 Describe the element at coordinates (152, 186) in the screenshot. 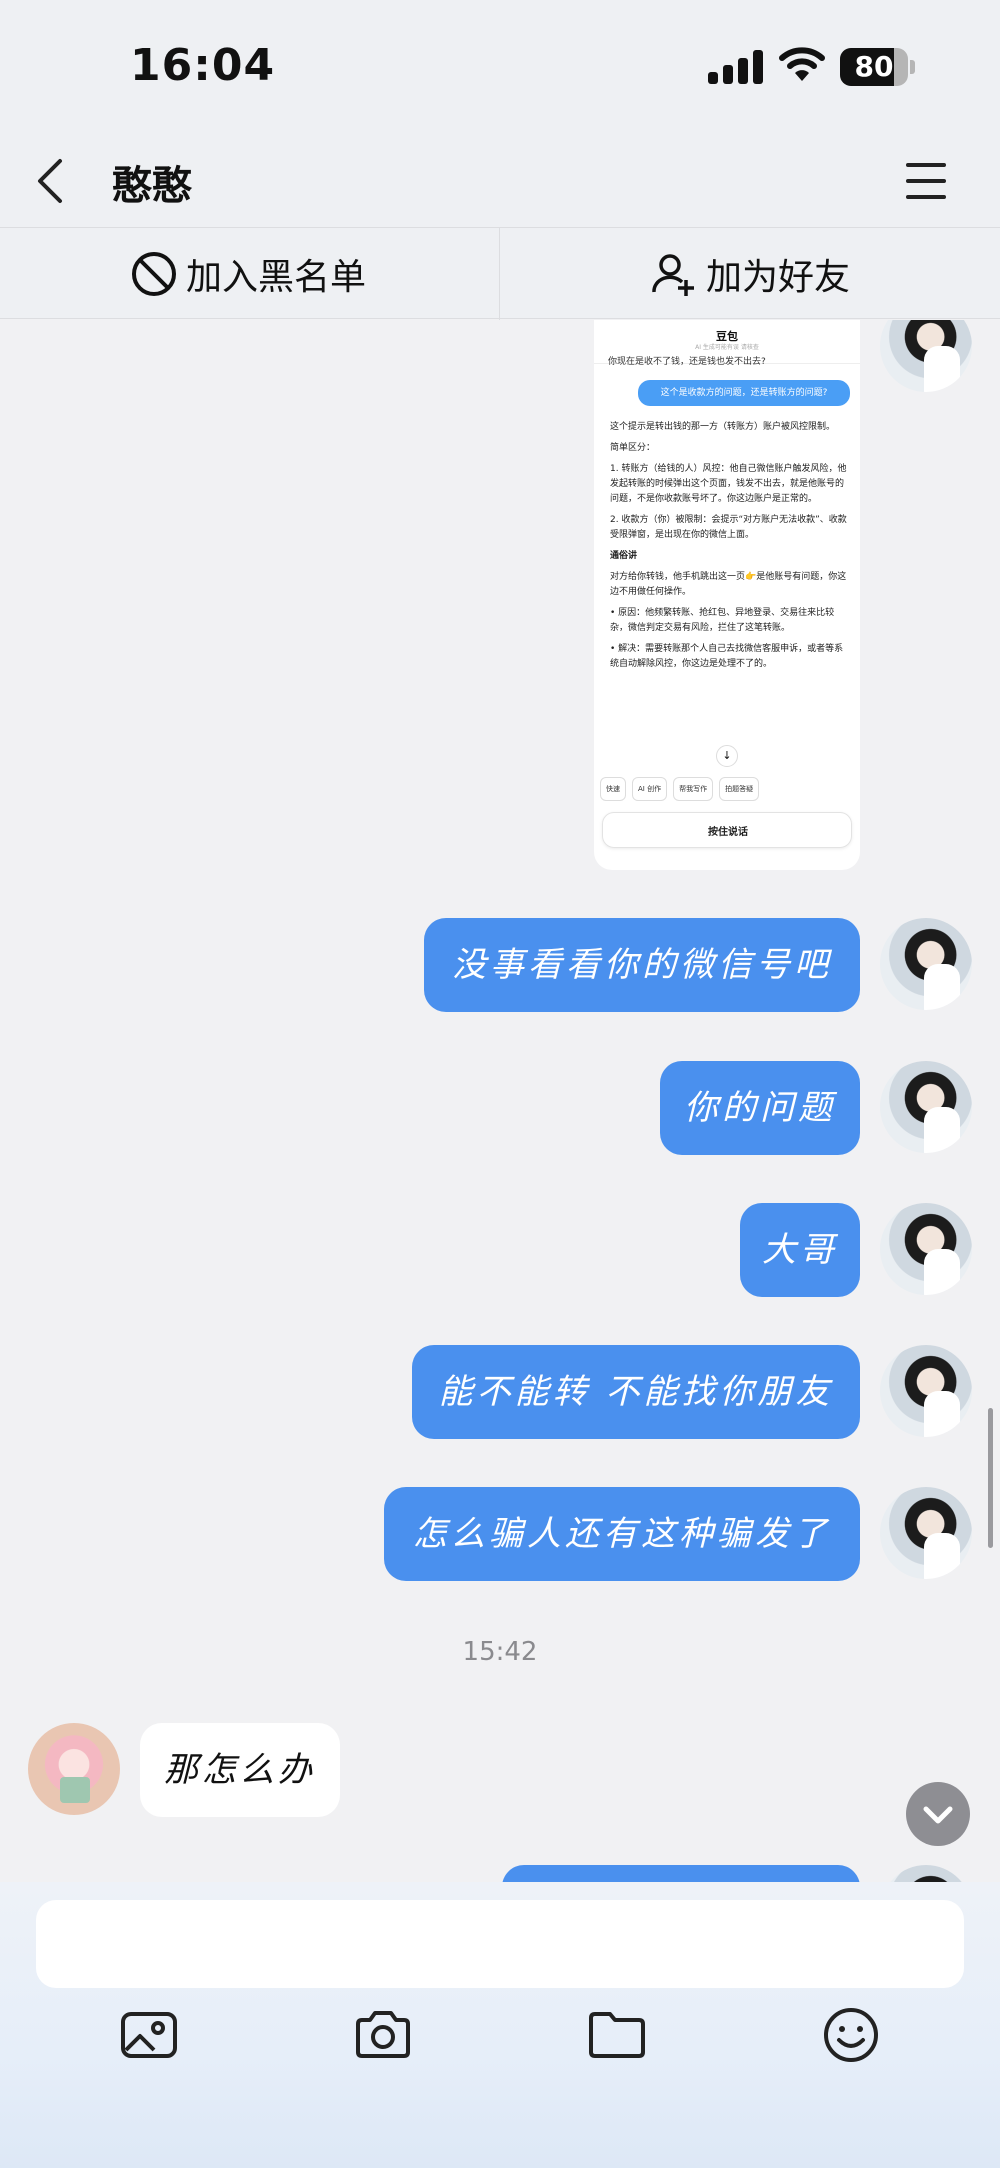

I see `contact-name: 憨憨` at that location.